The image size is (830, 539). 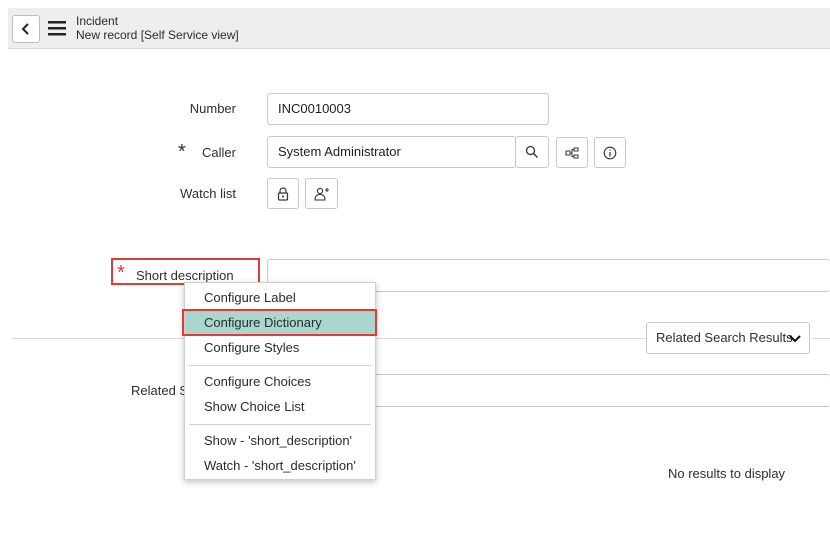 What do you see at coordinates (160, 390) in the screenshot?
I see `related-search-label: Related S` at bounding box center [160, 390].